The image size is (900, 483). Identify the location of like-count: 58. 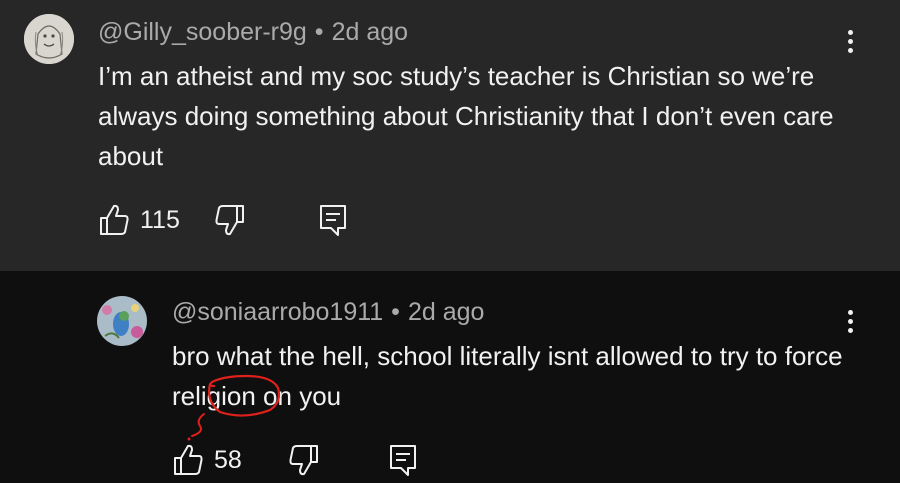
(228, 459).